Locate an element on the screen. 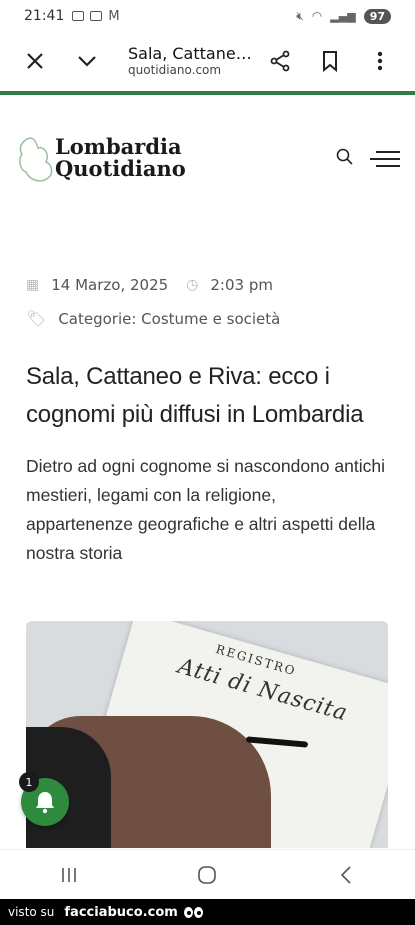 The height and width of the screenshot is (925, 415). footer-brand: facciabuco.com is located at coordinates (121, 912).